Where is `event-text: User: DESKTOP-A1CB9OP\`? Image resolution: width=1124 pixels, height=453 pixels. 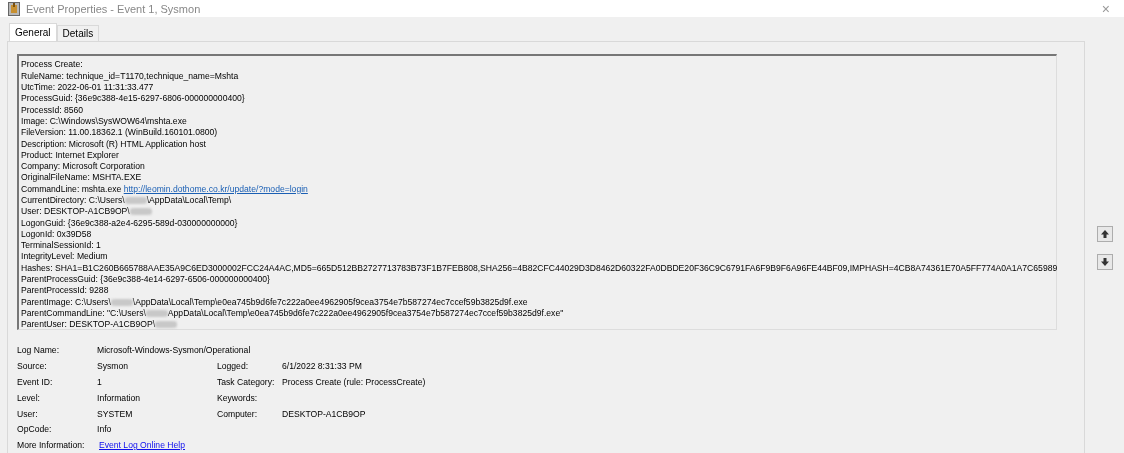 event-text: User: DESKTOP-A1CB9OP\ is located at coordinates (75, 212).